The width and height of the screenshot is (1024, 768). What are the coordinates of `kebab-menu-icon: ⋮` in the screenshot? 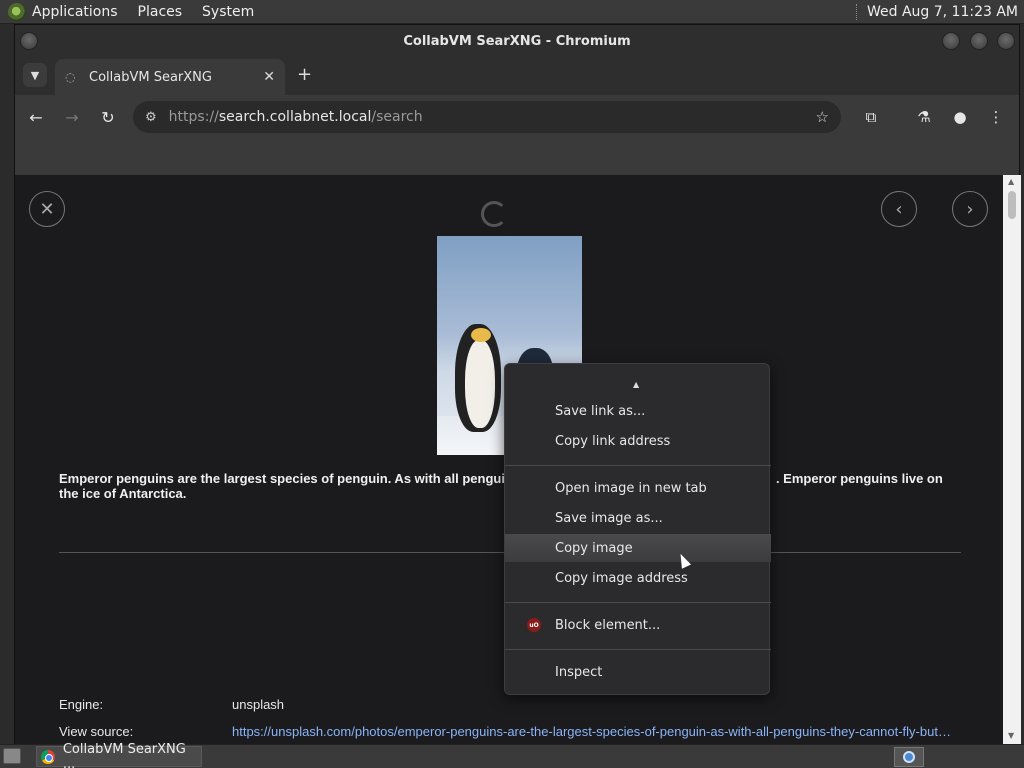 It's located at (996, 117).